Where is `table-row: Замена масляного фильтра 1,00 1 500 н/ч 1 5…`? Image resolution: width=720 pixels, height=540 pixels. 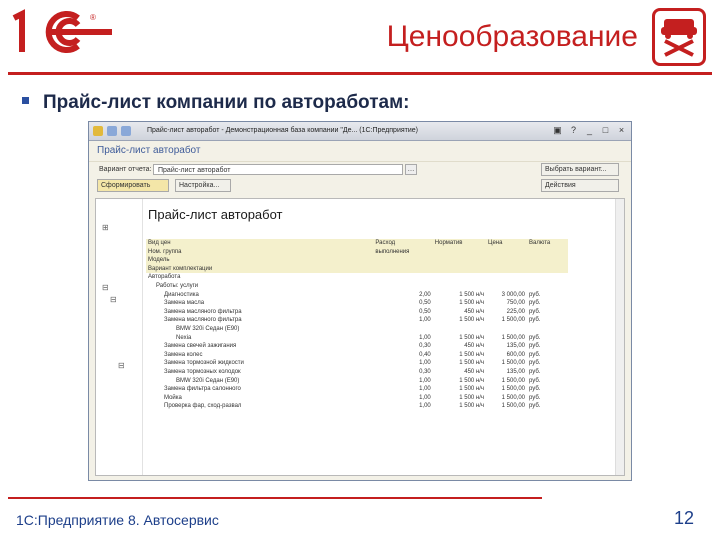
table-row: Замена масляного фильтра 1,00 1 500 н/ч 1 5… is located at coordinates (357, 320).